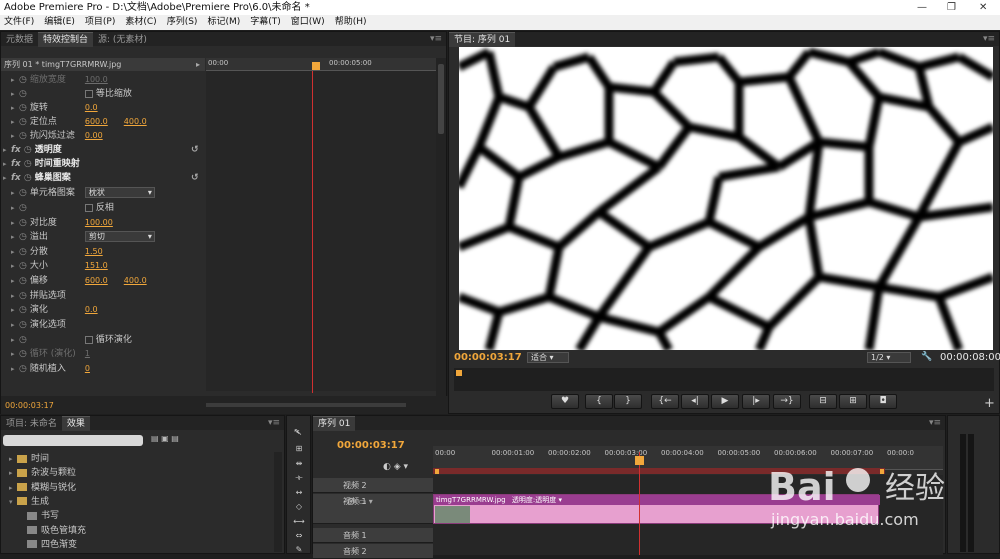 This screenshot has width=1000, height=559. I want to click on menu-project: 项目(P), so click(100, 22).